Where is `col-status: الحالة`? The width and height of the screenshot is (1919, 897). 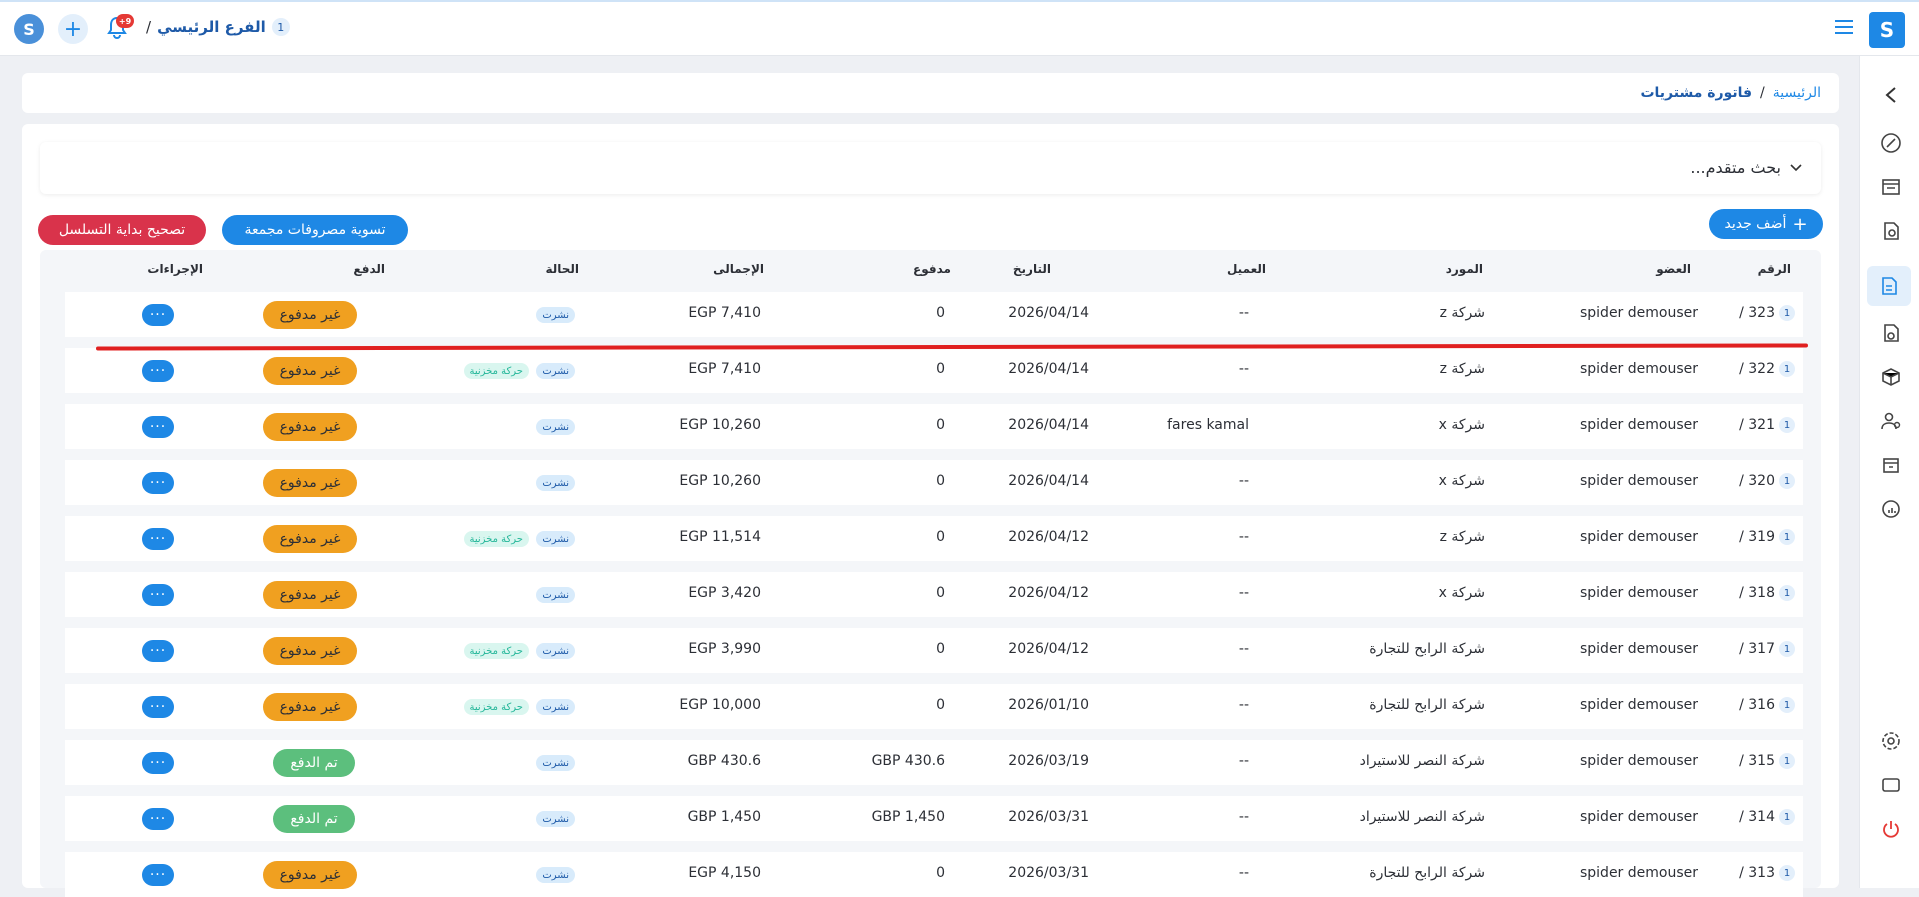 col-status: الحالة is located at coordinates (562, 269).